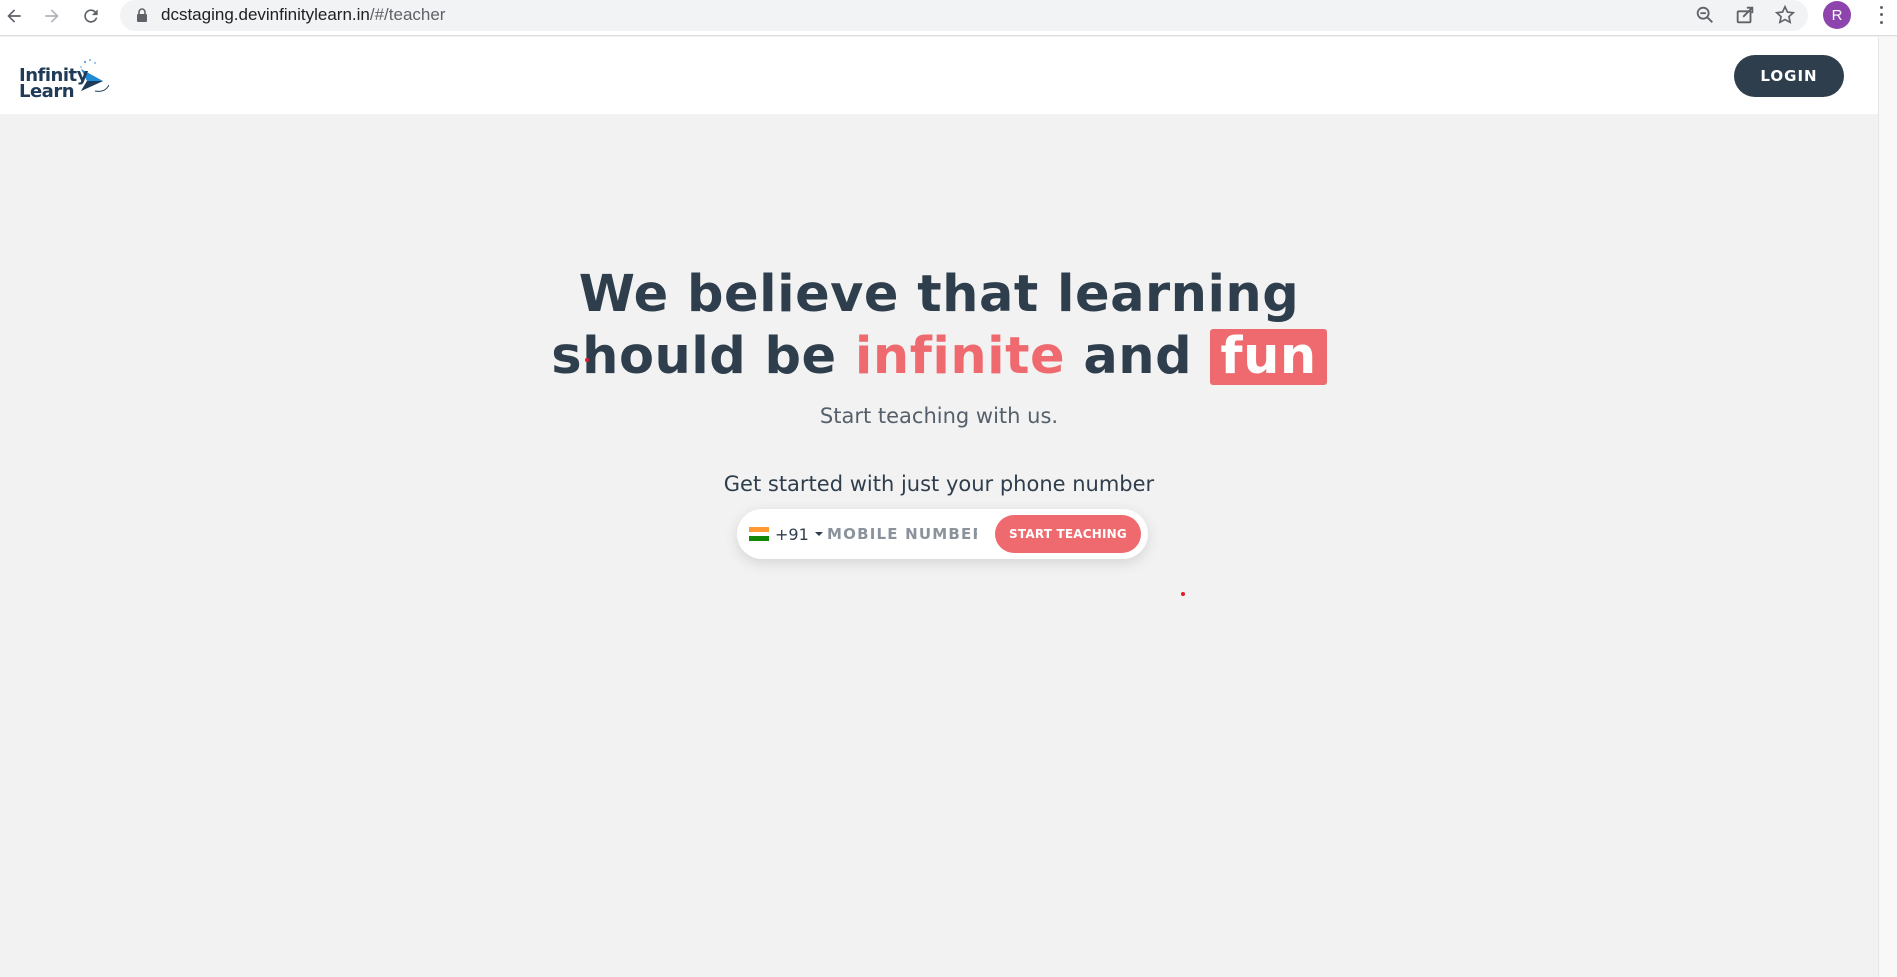 This screenshot has height=977, width=1897. Describe the element at coordinates (265, 14) in the screenshot. I see `url-domain: dcstaging.devinfinitylearn.in` at that location.